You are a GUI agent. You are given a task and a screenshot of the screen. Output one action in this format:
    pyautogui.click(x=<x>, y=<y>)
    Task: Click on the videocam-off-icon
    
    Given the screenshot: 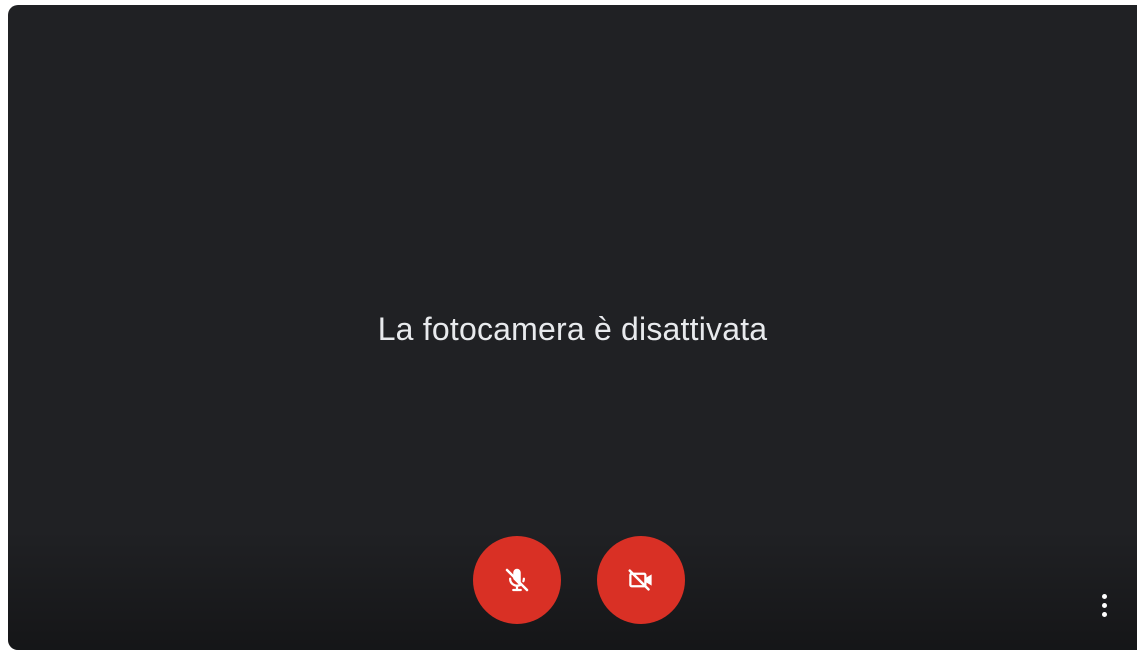 What is the action you would take?
    pyautogui.click(x=641, y=580)
    